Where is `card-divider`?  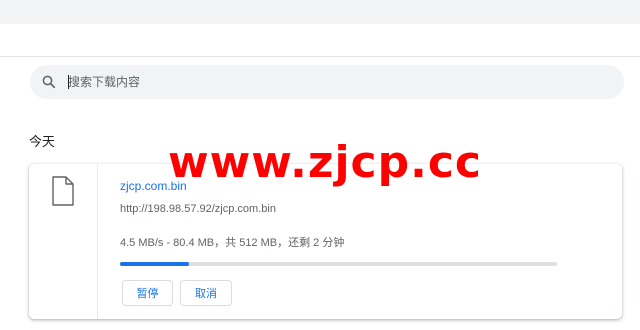 card-divider is located at coordinates (97, 241).